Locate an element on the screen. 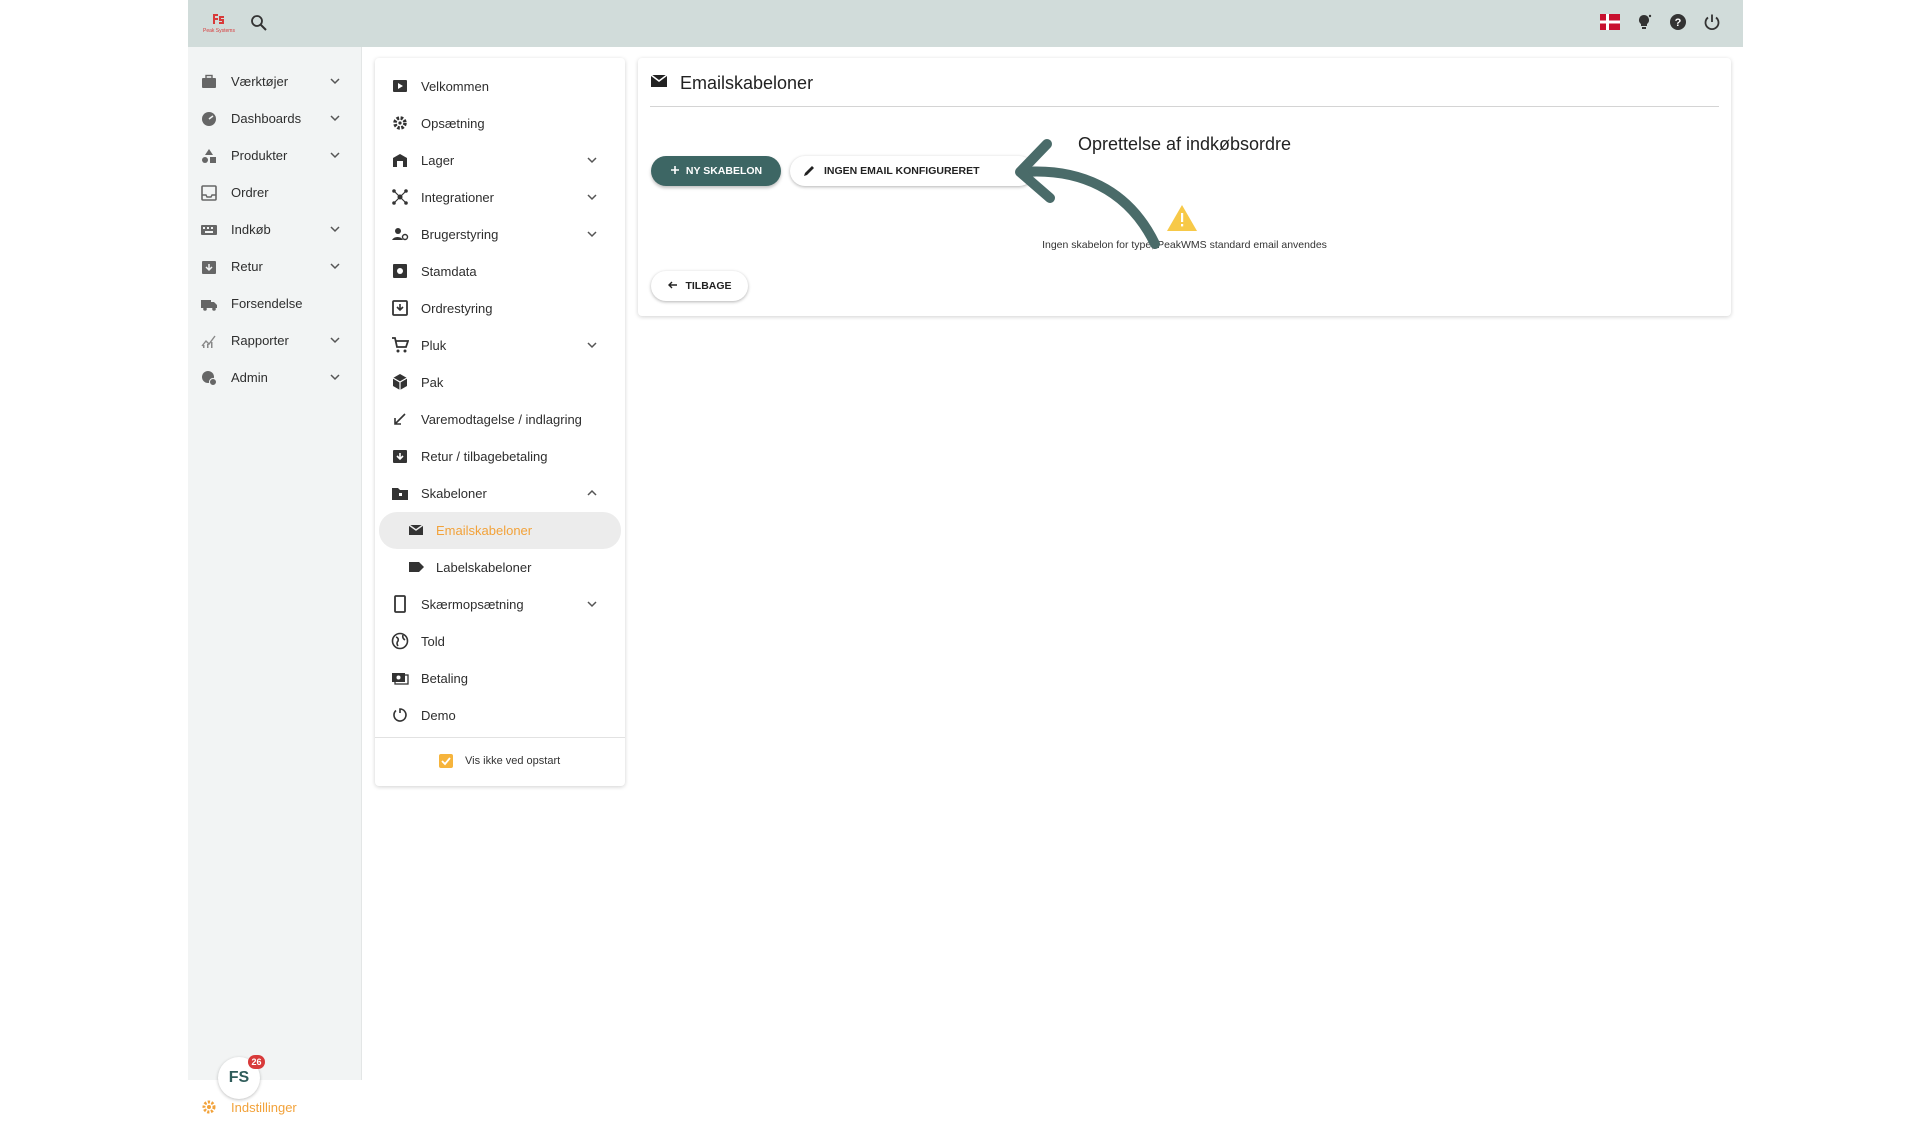 This screenshot has height=1127, width=1920. cart-icon is located at coordinates (400, 345).